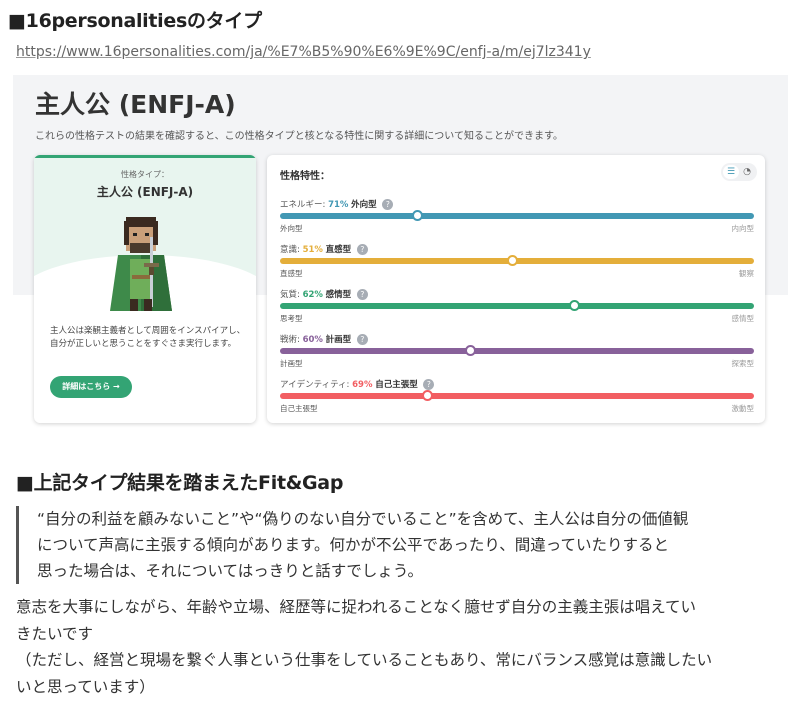 The image size is (800, 705). Describe the element at coordinates (747, 172) in the screenshot. I see `pie-chart-icon: ◔` at that location.